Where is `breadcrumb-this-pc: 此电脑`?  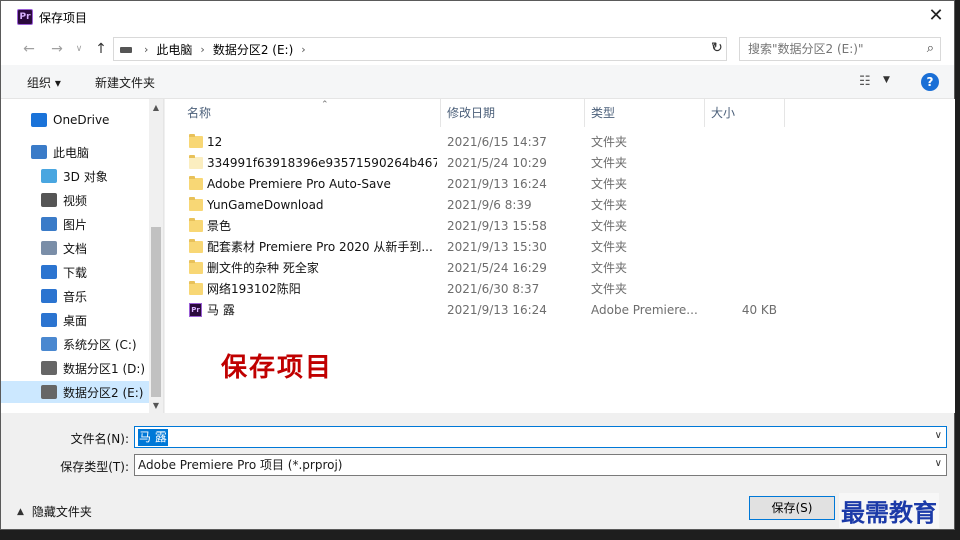 breadcrumb-this-pc: 此电脑 is located at coordinates (174, 49).